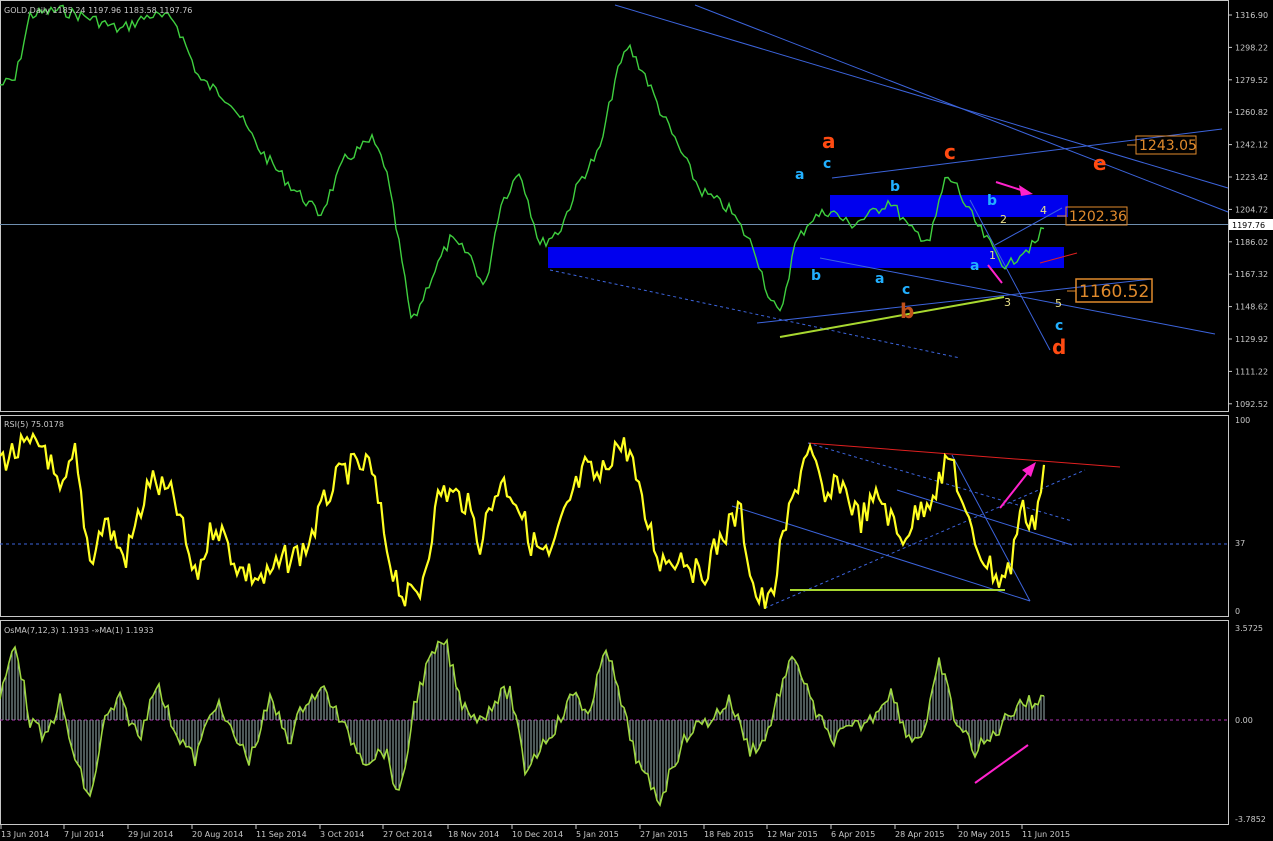 The image size is (1273, 841). I want to click on time-tick-label: 6 Apr 2015, so click(853, 834).